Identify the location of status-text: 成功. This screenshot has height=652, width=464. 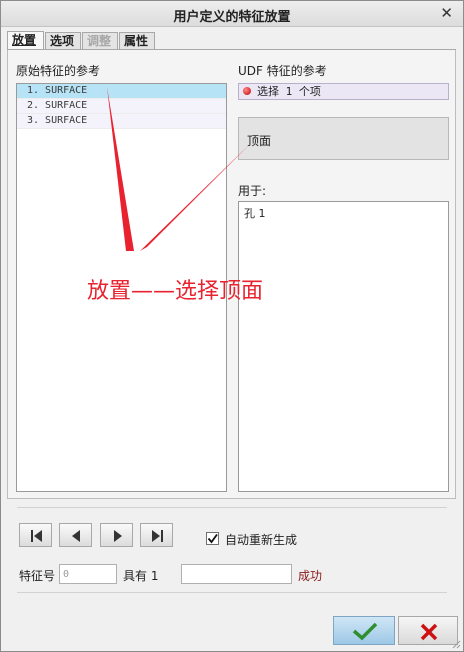
(310, 576).